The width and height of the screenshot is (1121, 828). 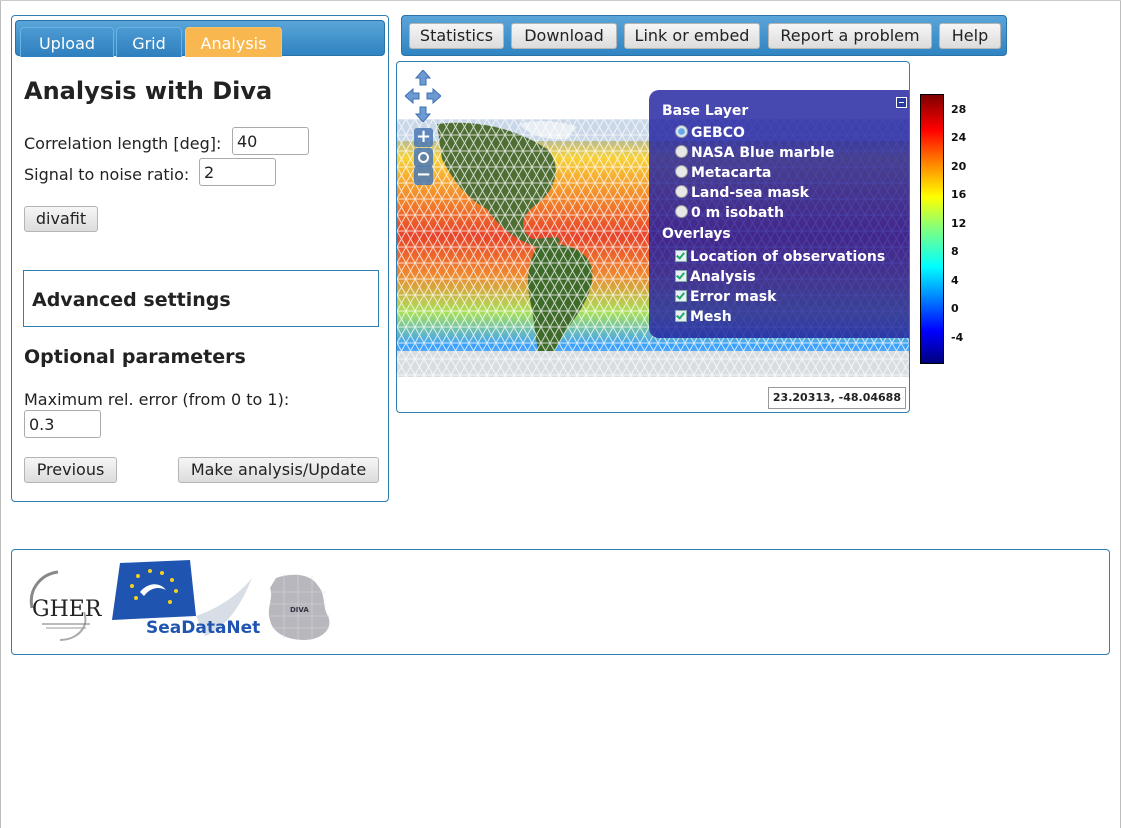 I want to click on minimize-icon, so click(x=901, y=102).